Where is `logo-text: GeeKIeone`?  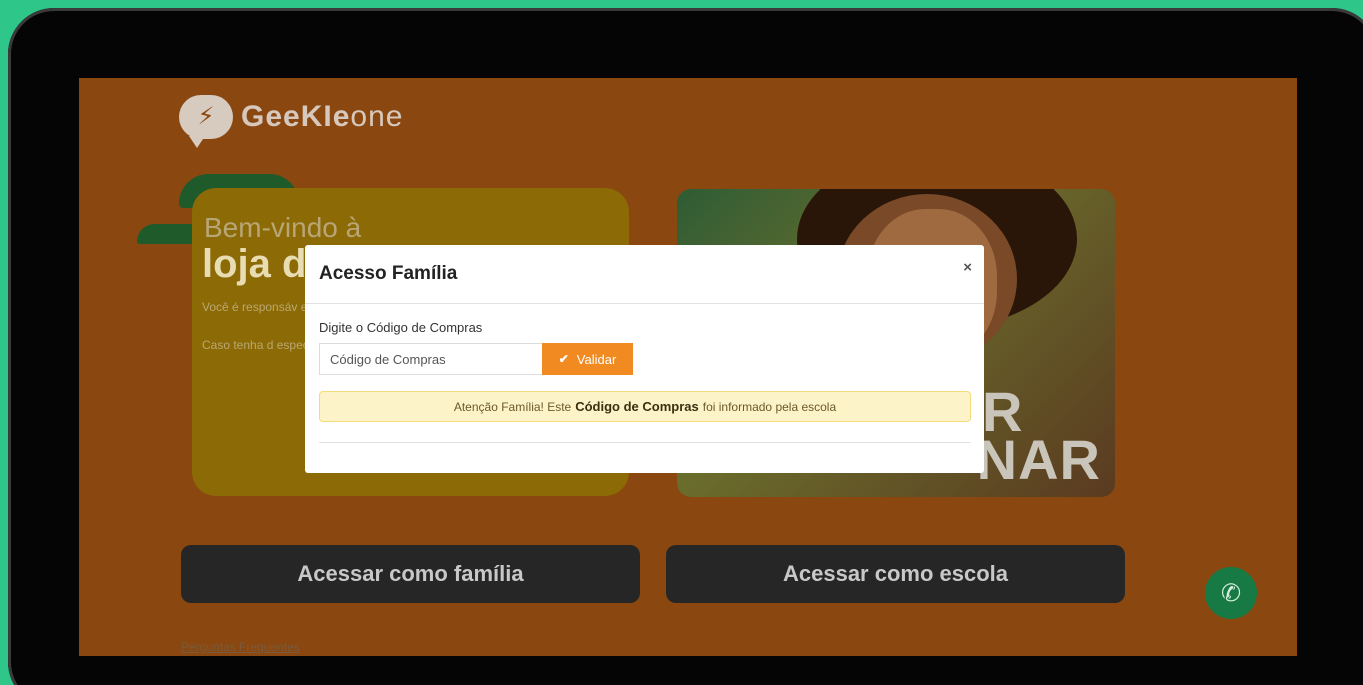 logo-text: GeeKIeone is located at coordinates (322, 116).